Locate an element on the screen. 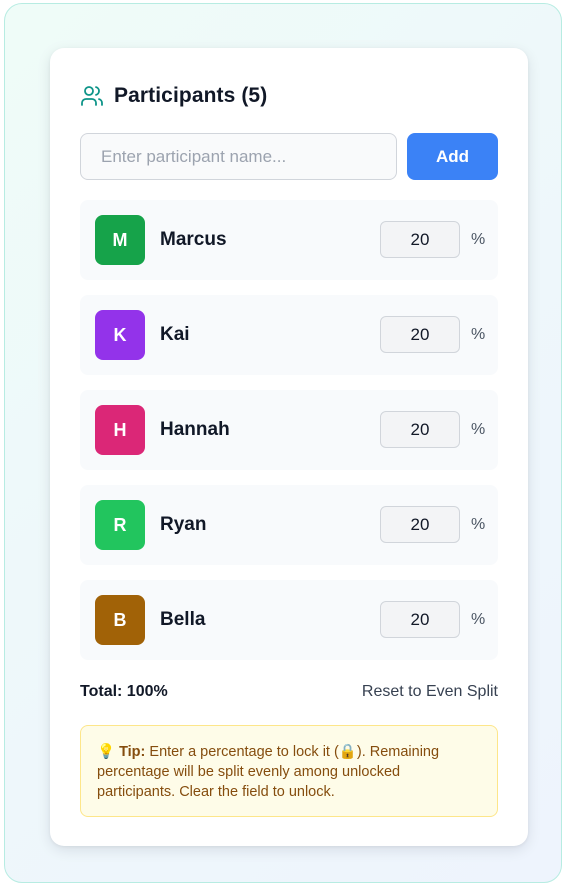 The height and width of the screenshot is (886, 566). card-header: Participants (5) is located at coordinates (173, 96).